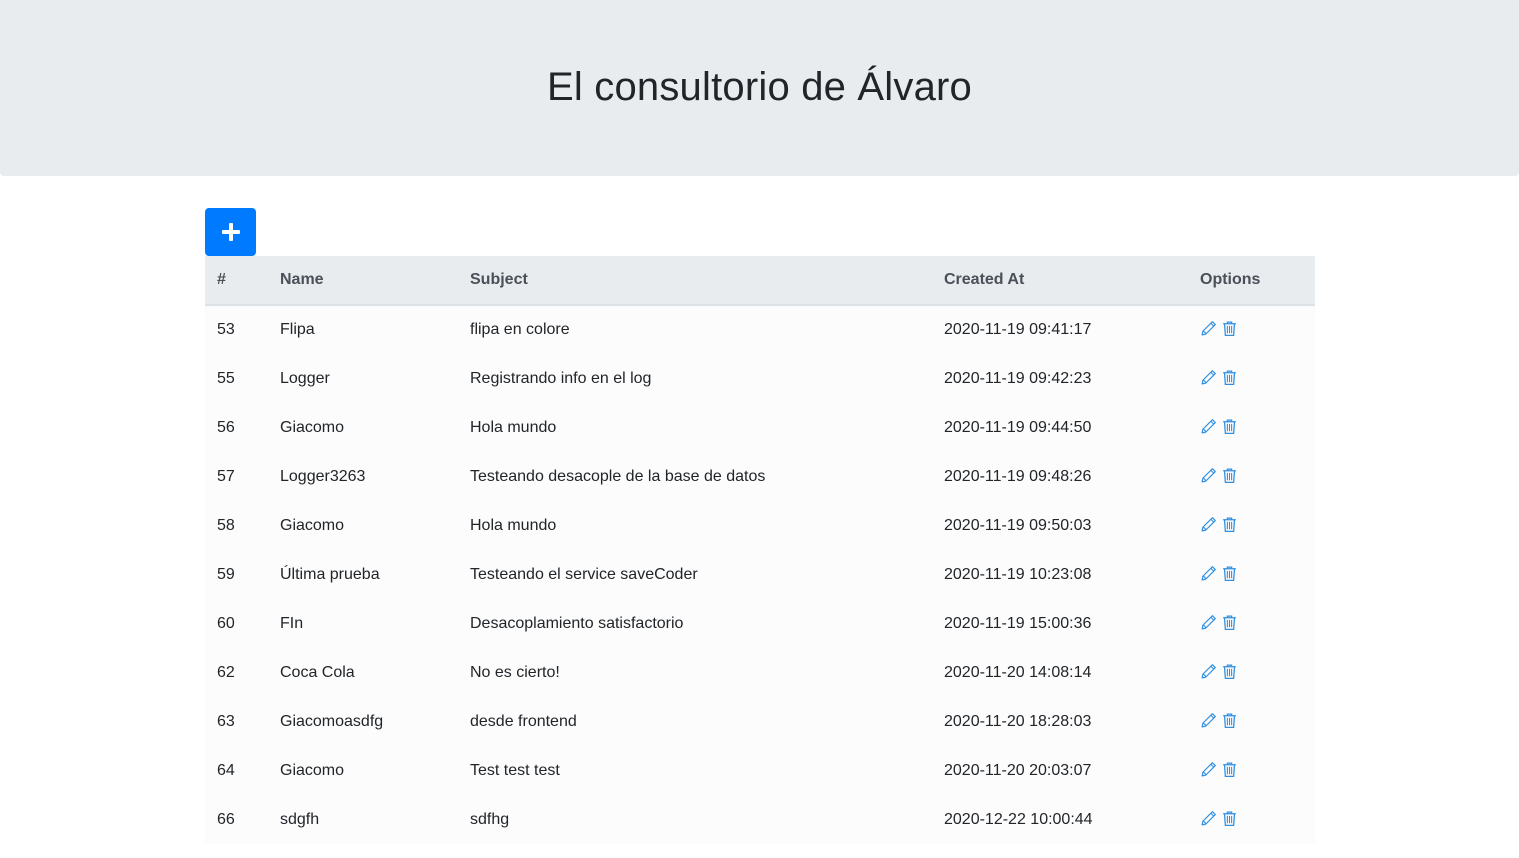 The image size is (1519, 858). What do you see at coordinates (1060, 476) in the screenshot?
I see `cell-created-at: 2020-11-19 09:48:26` at bounding box center [1060, 476].